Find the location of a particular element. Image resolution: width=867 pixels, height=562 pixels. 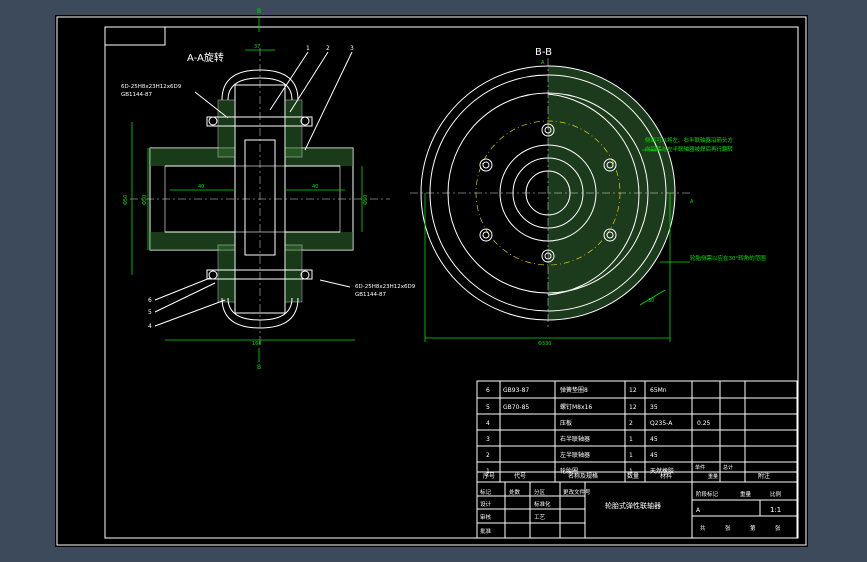

bom-cell-no: 1 is located at coordinates (488, 471).